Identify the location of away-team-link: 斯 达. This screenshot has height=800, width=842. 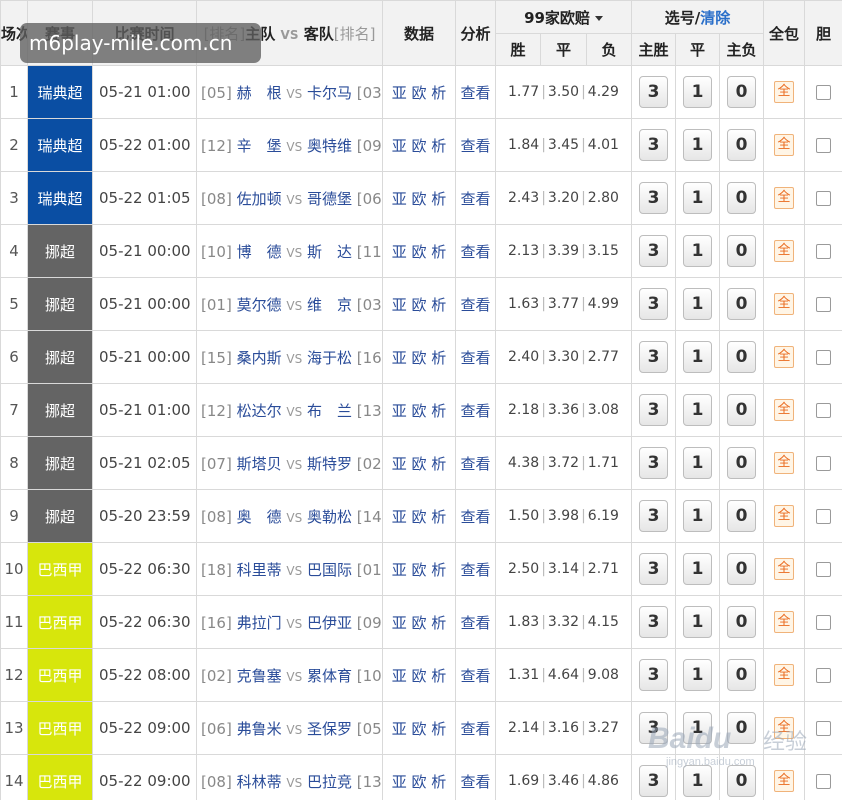
(329, 252).